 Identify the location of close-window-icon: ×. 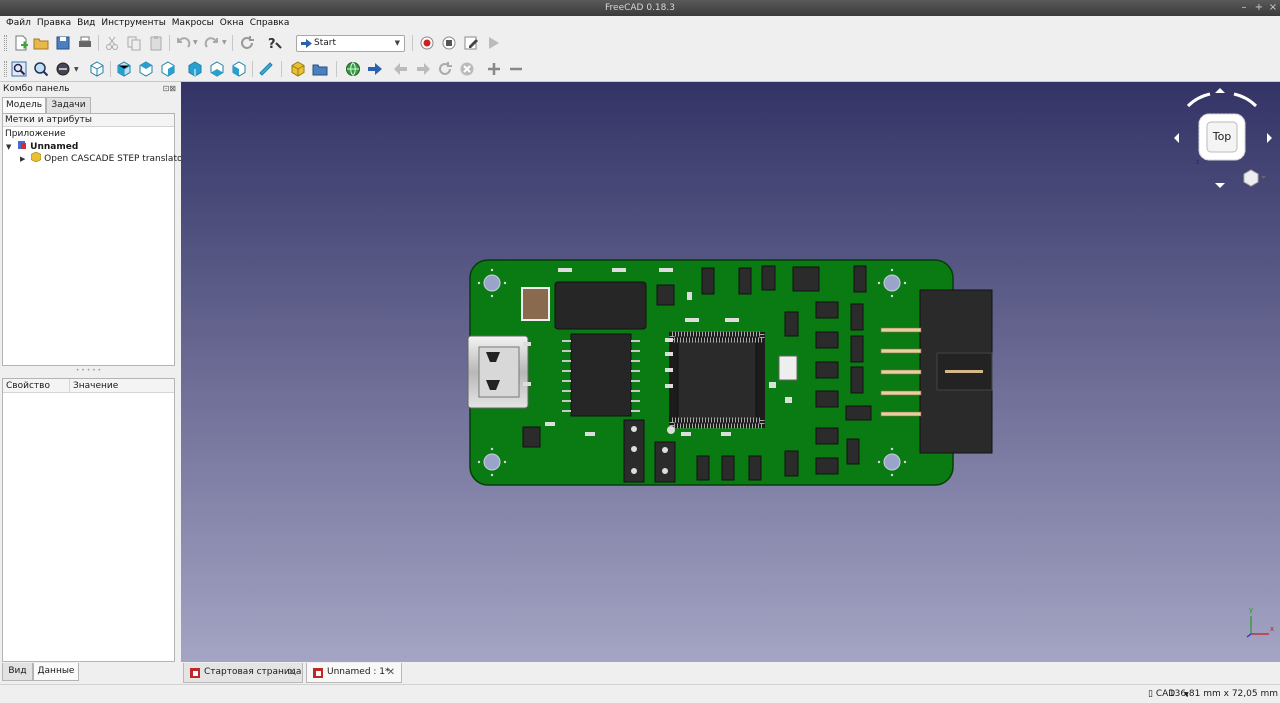
(1273, 8).